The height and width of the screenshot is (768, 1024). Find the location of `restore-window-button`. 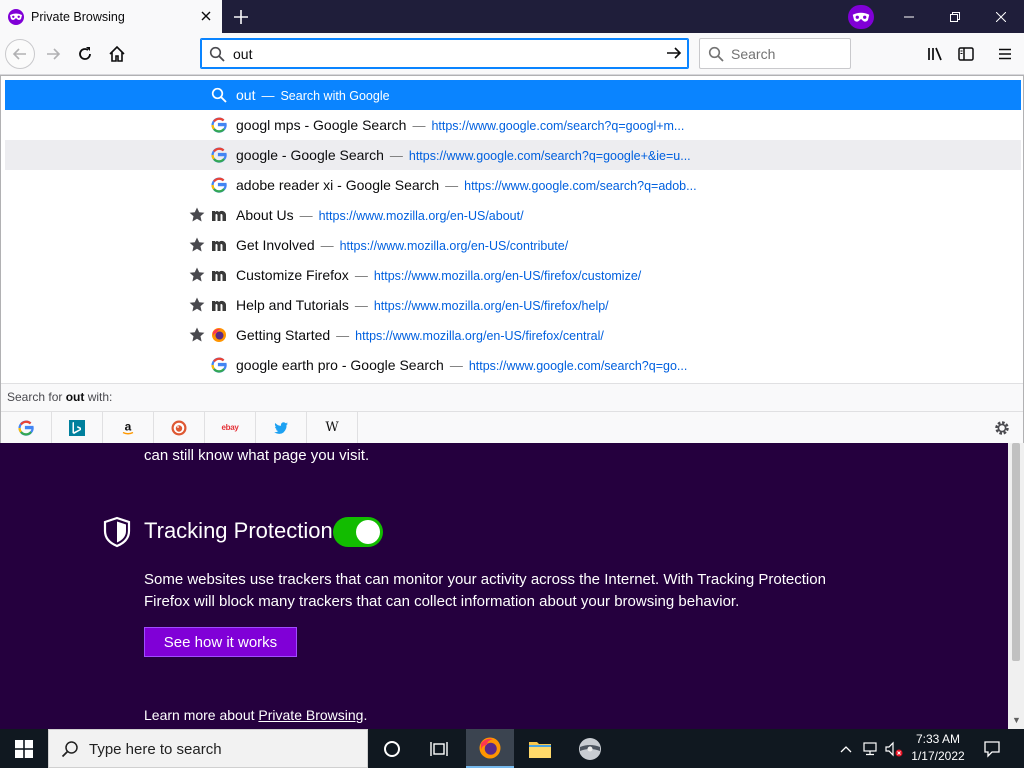

restore-window-button is located at coordinates (955, 16).